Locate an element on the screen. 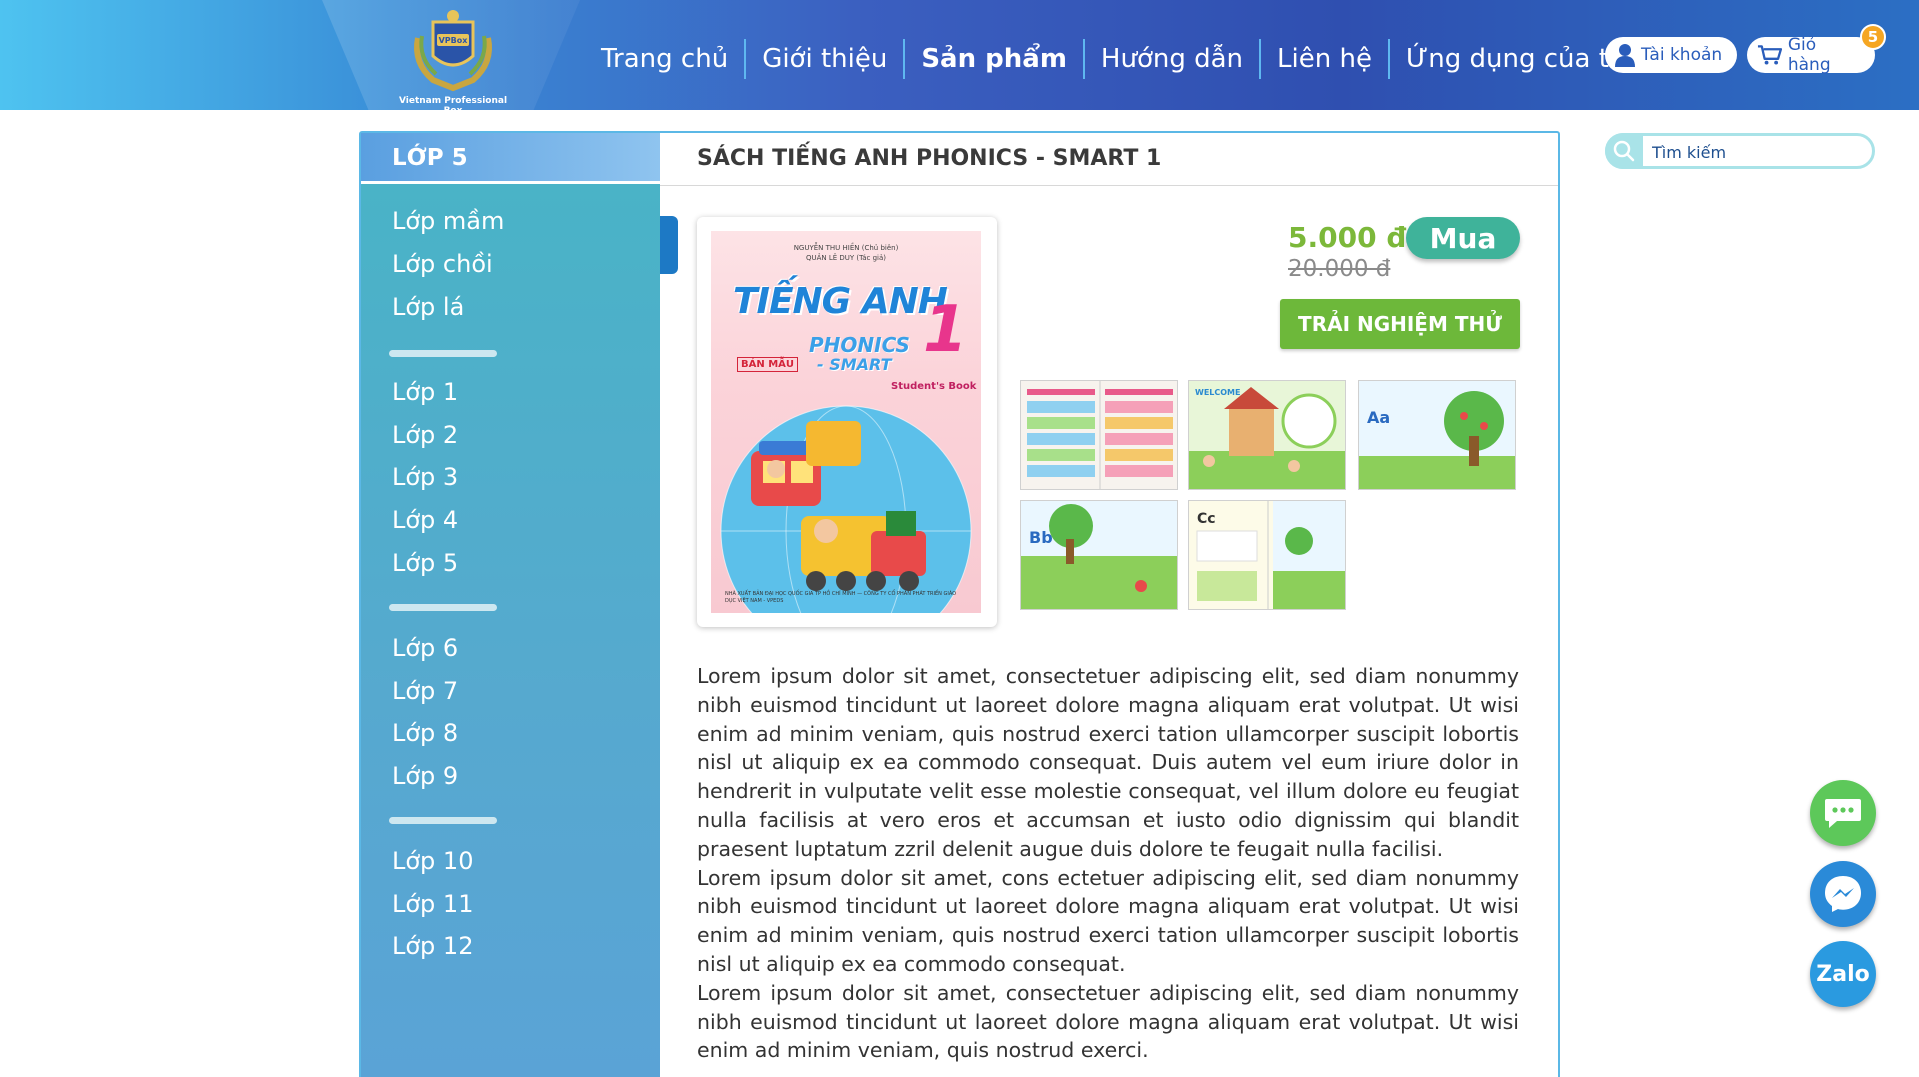 This screenshot has height=1077, width=1919. logo-text: Vietnam Professional Box is located at coordinates (453, 106).